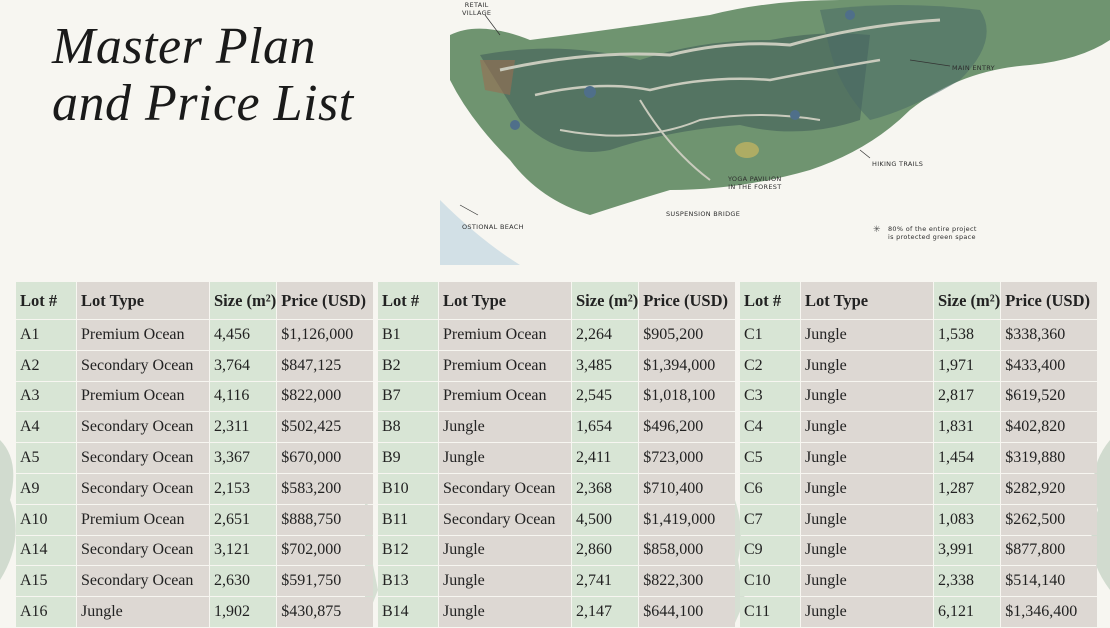 This screenshot has height=628, width=1110. I want to click on title-line-1: Master Plan, so click(184, 46).